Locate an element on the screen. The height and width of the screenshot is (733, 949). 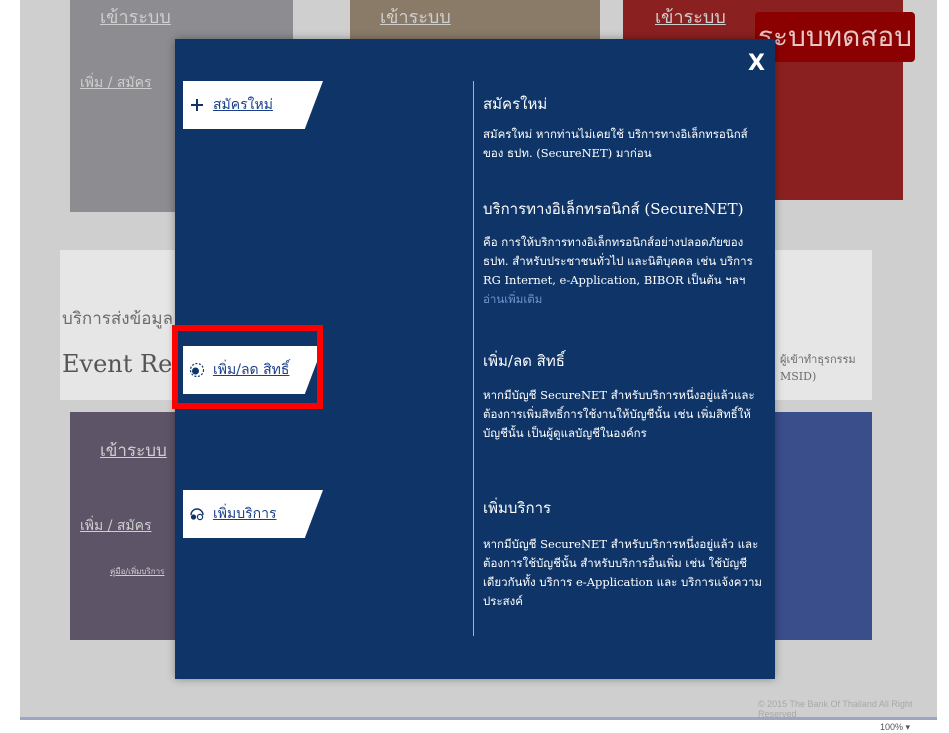
bg-send-data-text: บริการส่งข้อมูล is located at coordinates (118, 319).